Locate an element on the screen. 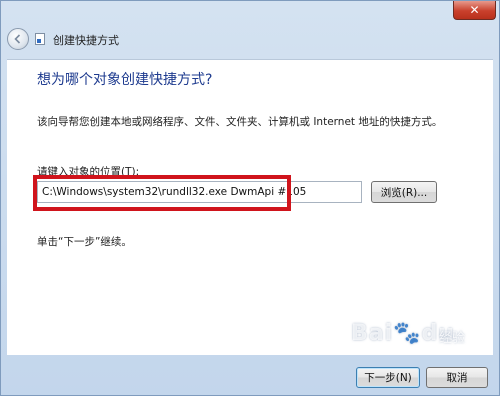  close-icon: ✕ is located at coordinates (474, 10).